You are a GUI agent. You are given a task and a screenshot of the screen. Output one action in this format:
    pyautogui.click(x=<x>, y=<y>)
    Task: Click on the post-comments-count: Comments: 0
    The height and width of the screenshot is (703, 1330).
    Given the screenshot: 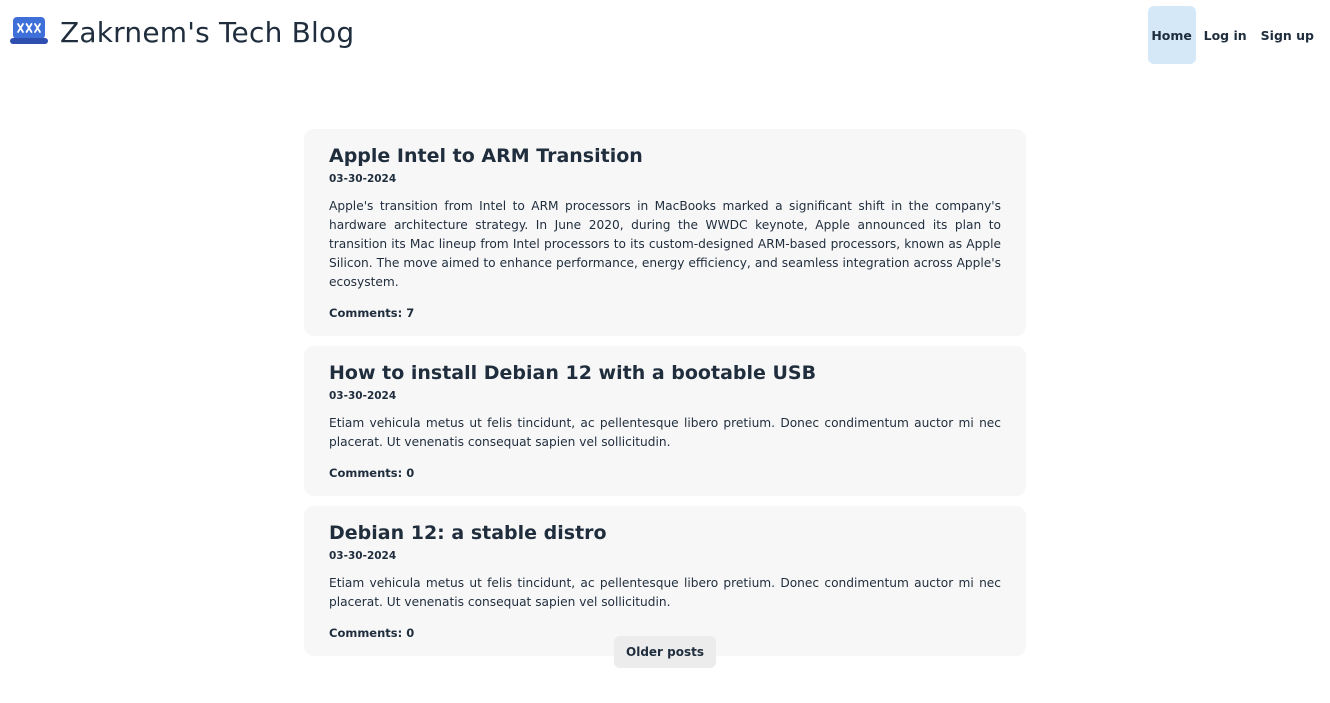 What is the action you would take?
    pyautogui.click(x=665, y=473)
    